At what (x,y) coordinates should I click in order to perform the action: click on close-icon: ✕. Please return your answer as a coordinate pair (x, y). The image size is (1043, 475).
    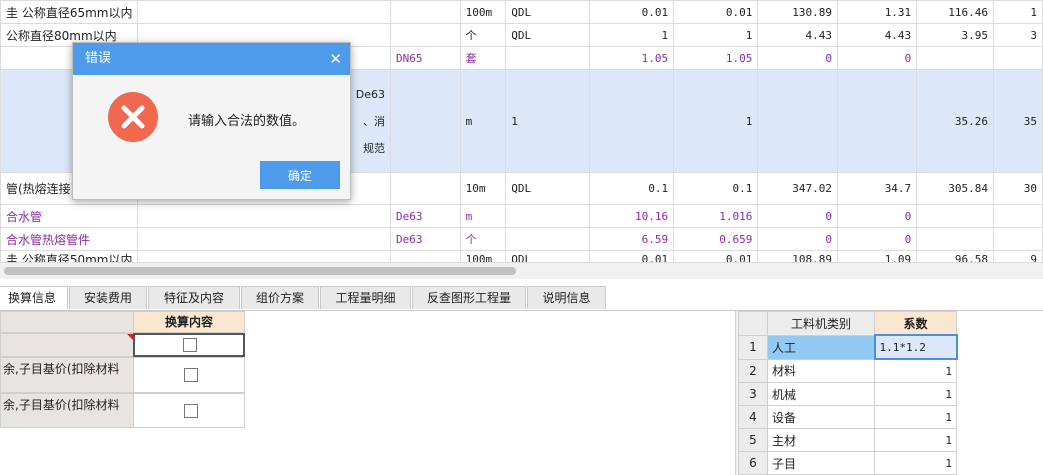
    Looking at the image, I should click on (335, 59).